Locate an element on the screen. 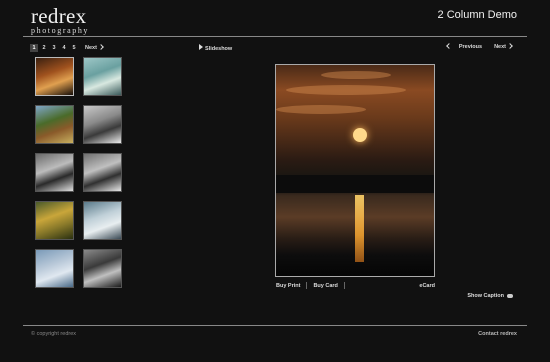  previous-image-button: Previous is located at coordinates (462, 46).